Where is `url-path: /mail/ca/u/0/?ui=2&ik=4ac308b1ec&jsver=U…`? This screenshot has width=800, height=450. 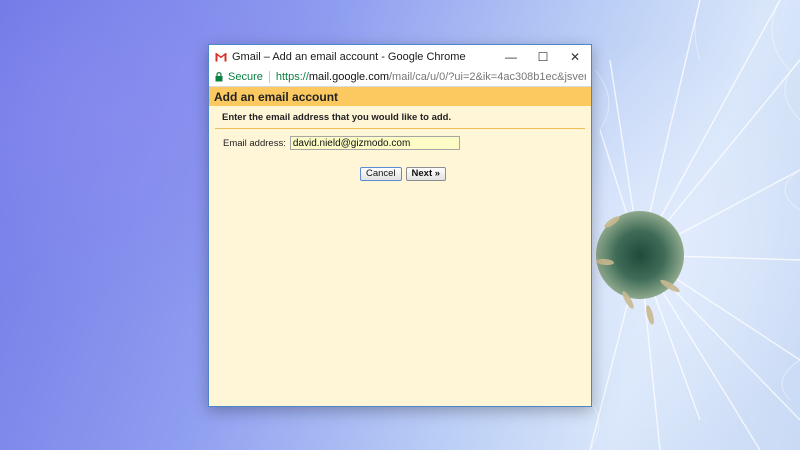 url-path: /mail/ca/u/0/?ui=2&ik=4ac308b1ec&jsver=U… is located at coordinates (487, 77).